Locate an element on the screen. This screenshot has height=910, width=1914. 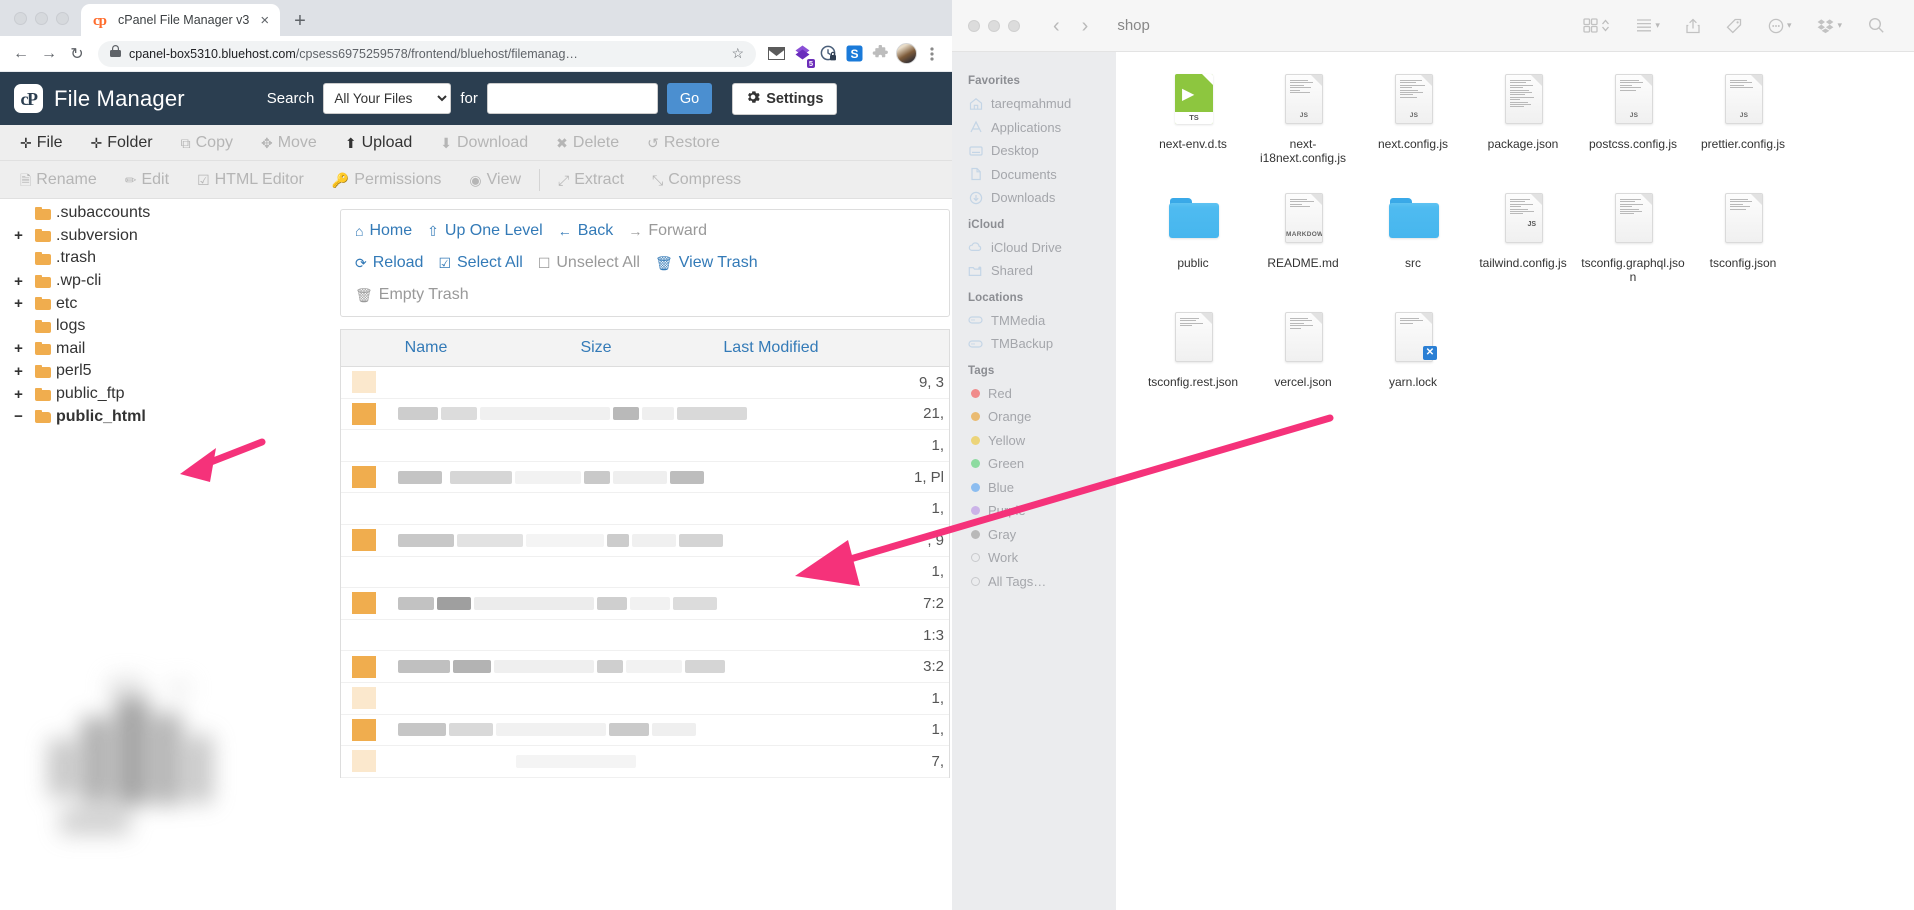
tree-item-subversion: + .subversion is located at coordinates (170, 236).